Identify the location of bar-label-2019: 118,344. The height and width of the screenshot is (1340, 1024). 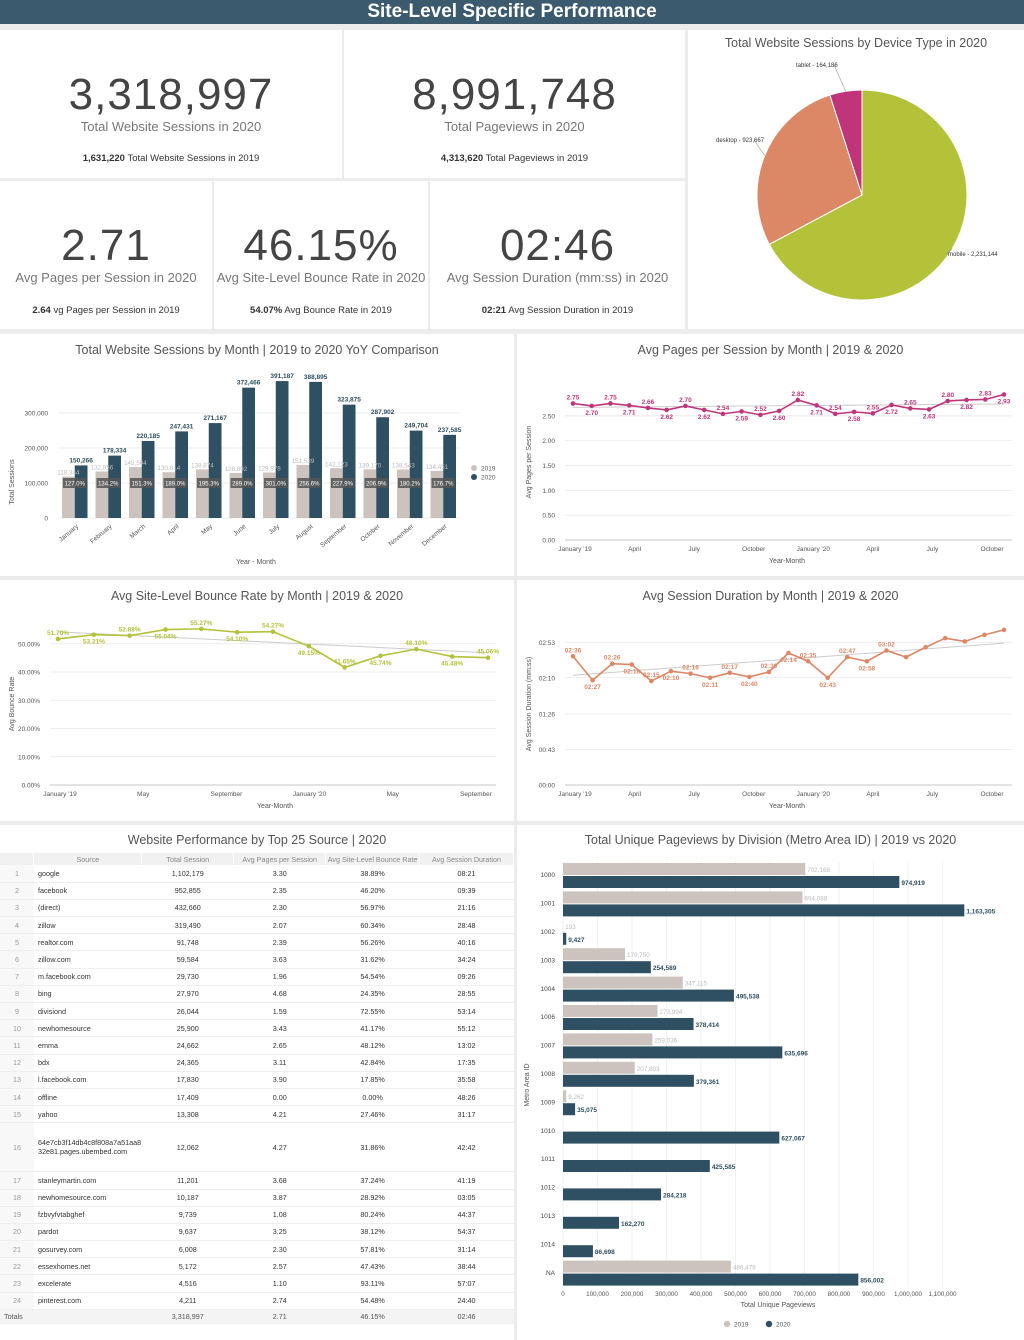
(68, 473).